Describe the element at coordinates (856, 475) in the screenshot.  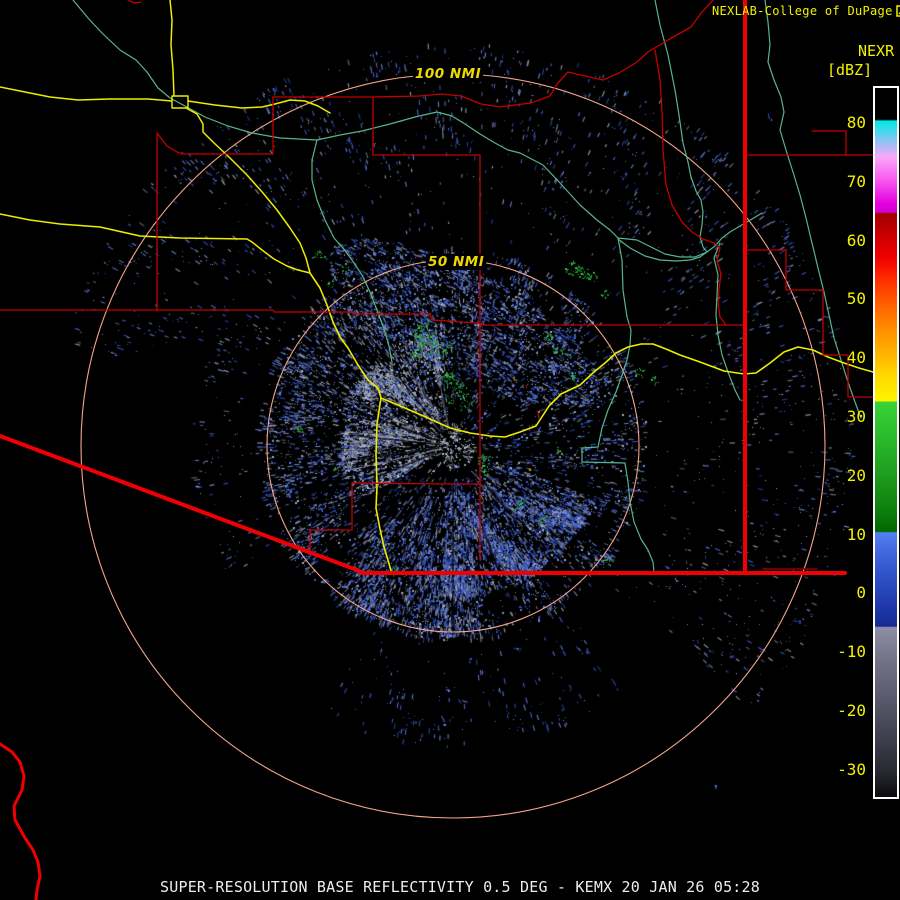
I see `colorbar-tick-label: 20` at that location.